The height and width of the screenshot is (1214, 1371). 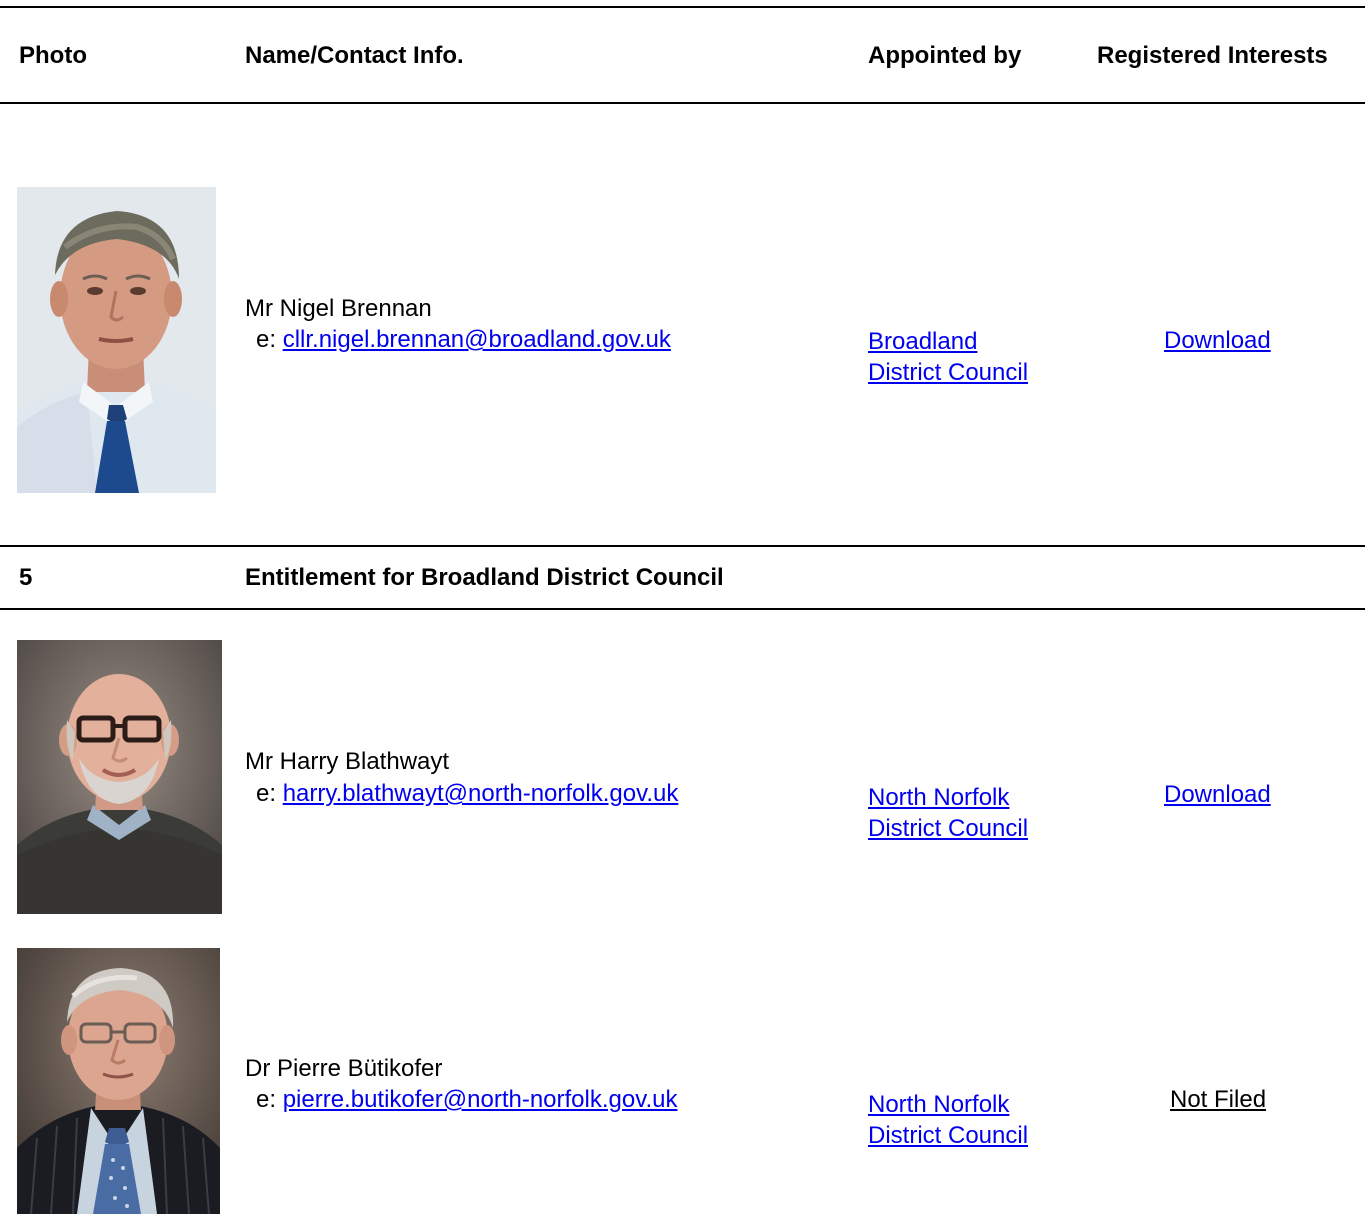 I want to click on header-registered-interests: Registered Interests, so click(x=1212, y=55).